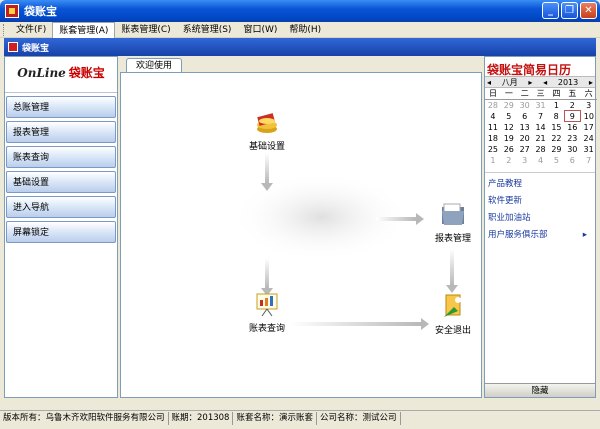 This screenshot has height=429, width=600. I want to click on weekday-header: 五, so click(572, 94).